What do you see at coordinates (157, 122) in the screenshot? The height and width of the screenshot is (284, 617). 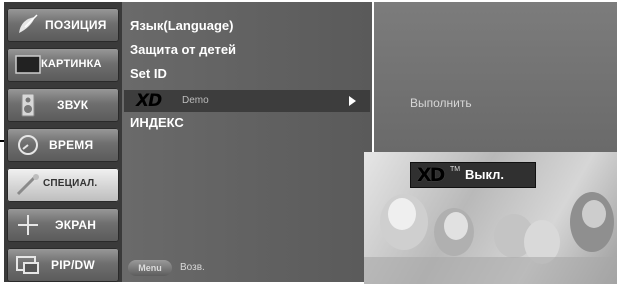 I see `submenu-item-index: ИНДЕКС` at bounding box center [157, 122].